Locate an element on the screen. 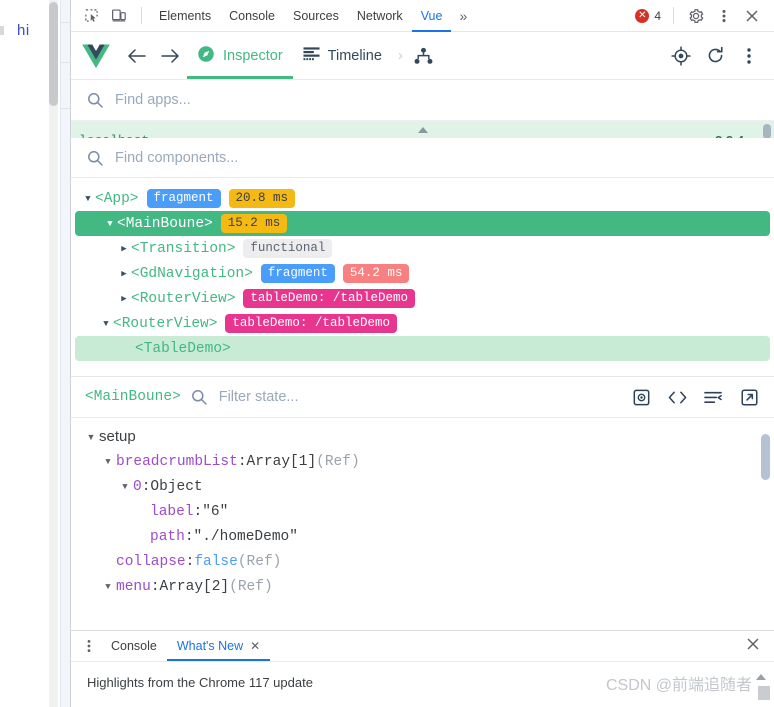 This screenshot has height=707, width=774. tab-sources: Sources is located at coordinates (316, 16).